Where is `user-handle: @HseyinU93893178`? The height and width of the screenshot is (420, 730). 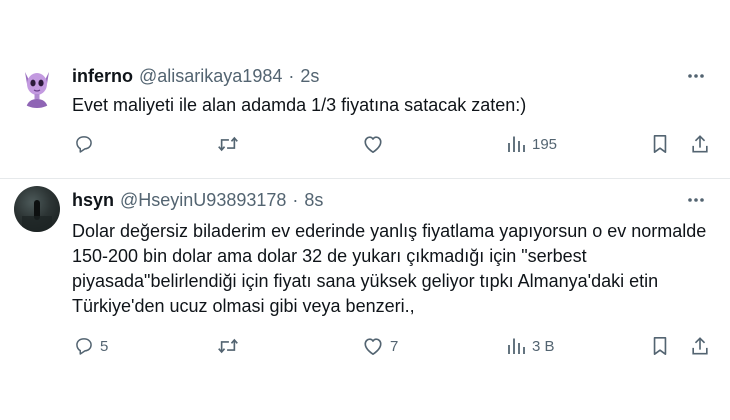 user-handle: @HseyinU93893178 is located at coordinates (203, 200).